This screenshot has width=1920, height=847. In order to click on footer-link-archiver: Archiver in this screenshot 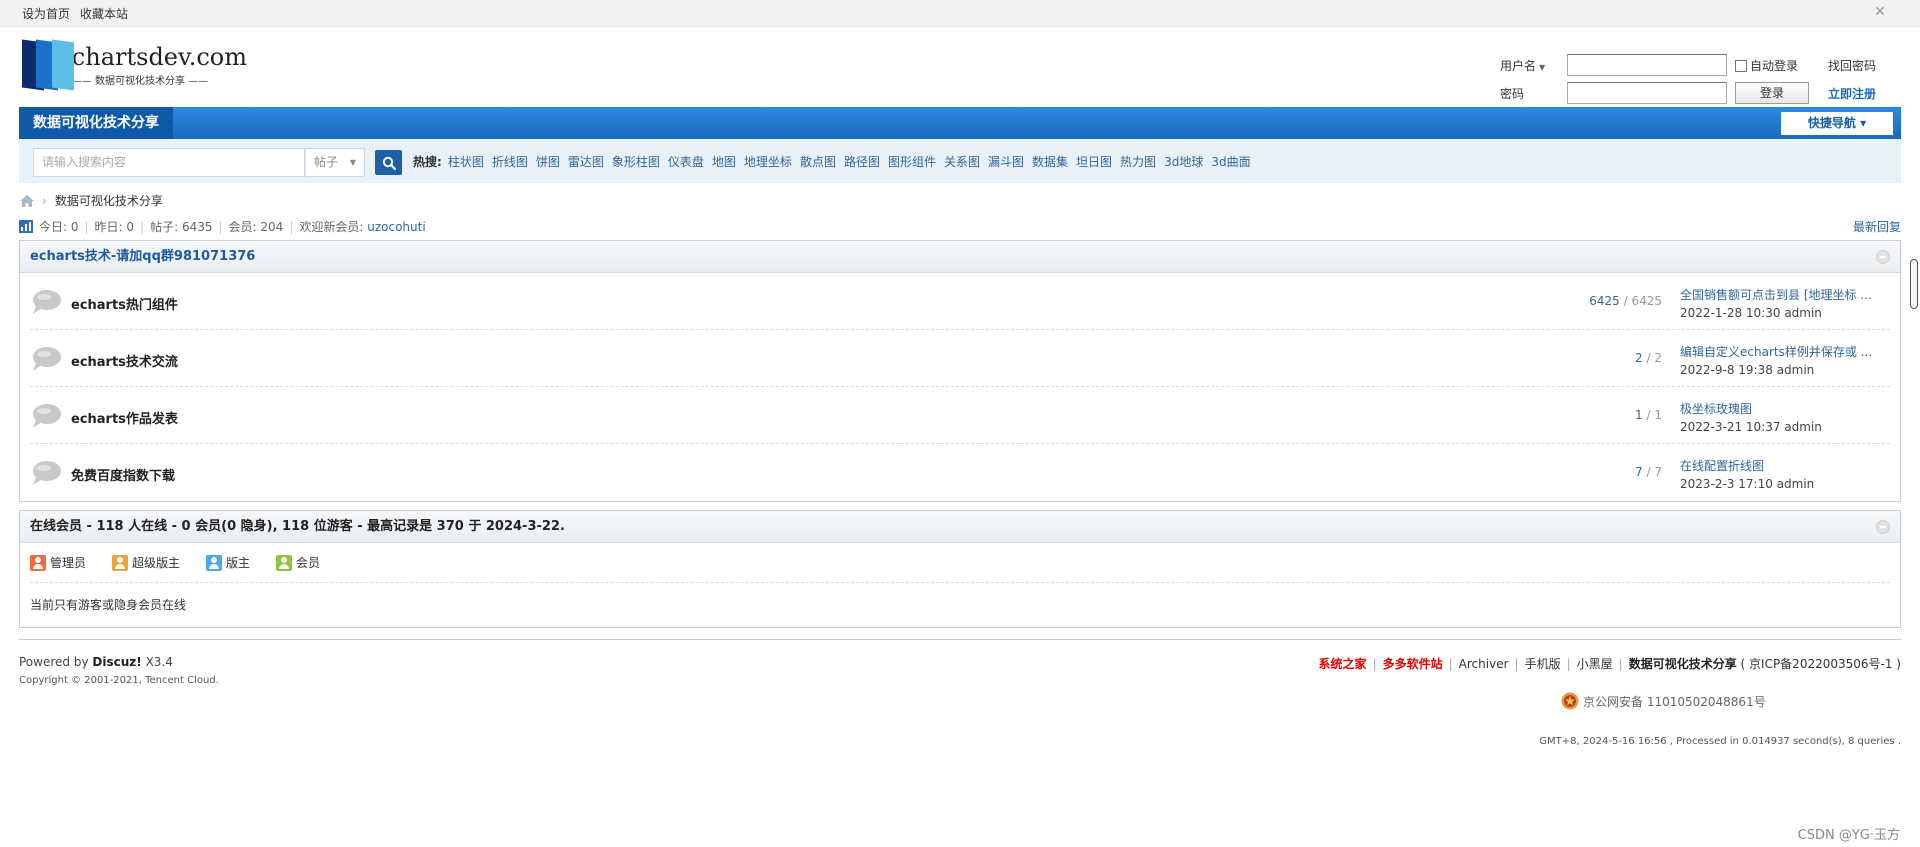, I will do `click(1484, 664)`.